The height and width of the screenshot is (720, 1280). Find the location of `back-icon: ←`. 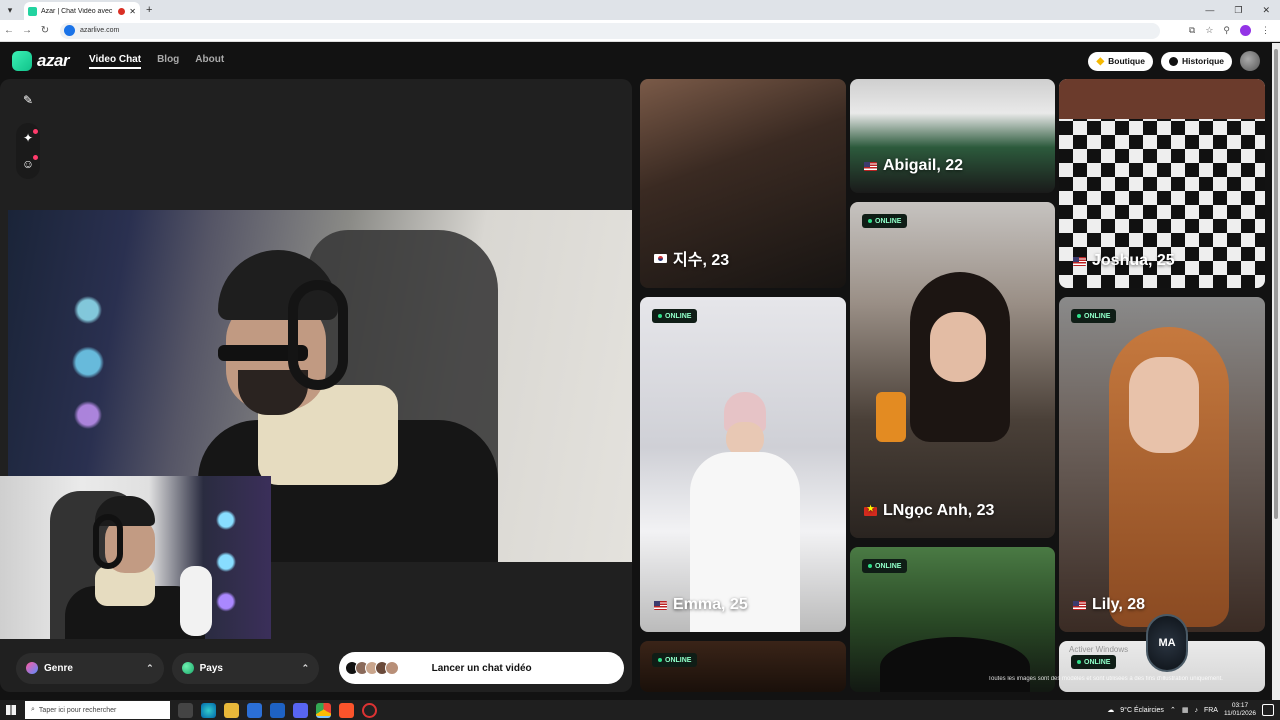

back-icon: ← is located at coordinates (9, 30).